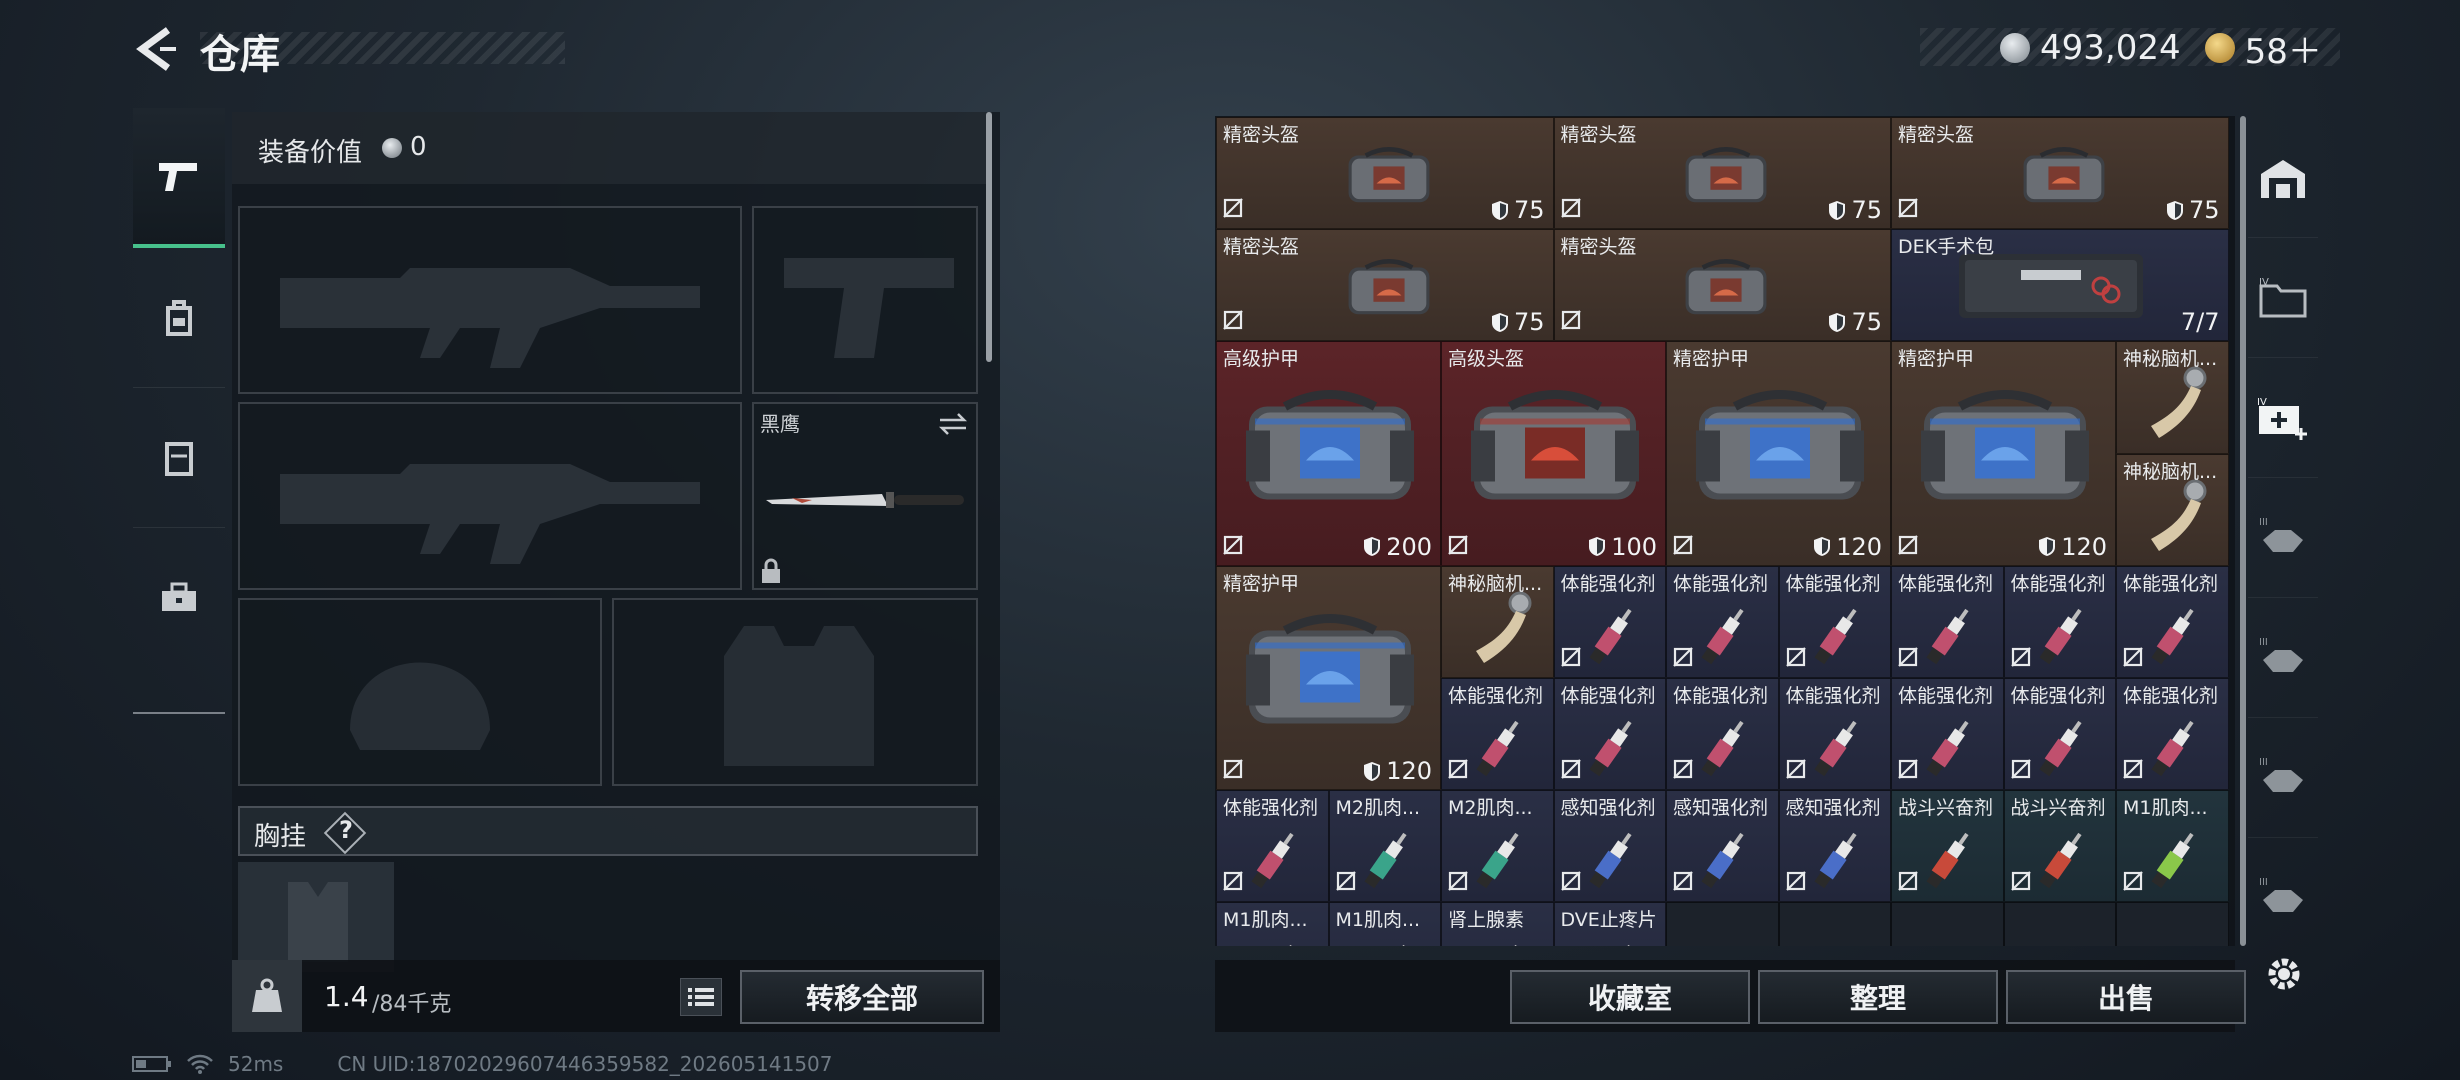 Image resolution: width=2460 pixels, height=1080 pixels. Describe the element at coordinates (179, 318) in the screenshot. I see `tab-backpack` at that location.